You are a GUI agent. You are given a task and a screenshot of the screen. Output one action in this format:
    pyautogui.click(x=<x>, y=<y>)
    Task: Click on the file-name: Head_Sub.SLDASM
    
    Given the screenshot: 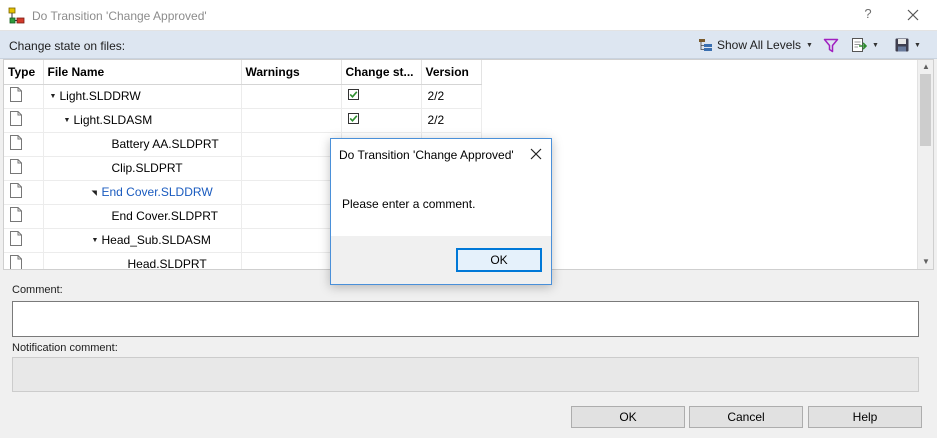 What is the action you would take?
    pyautogui.click(x=156, y=240)
    